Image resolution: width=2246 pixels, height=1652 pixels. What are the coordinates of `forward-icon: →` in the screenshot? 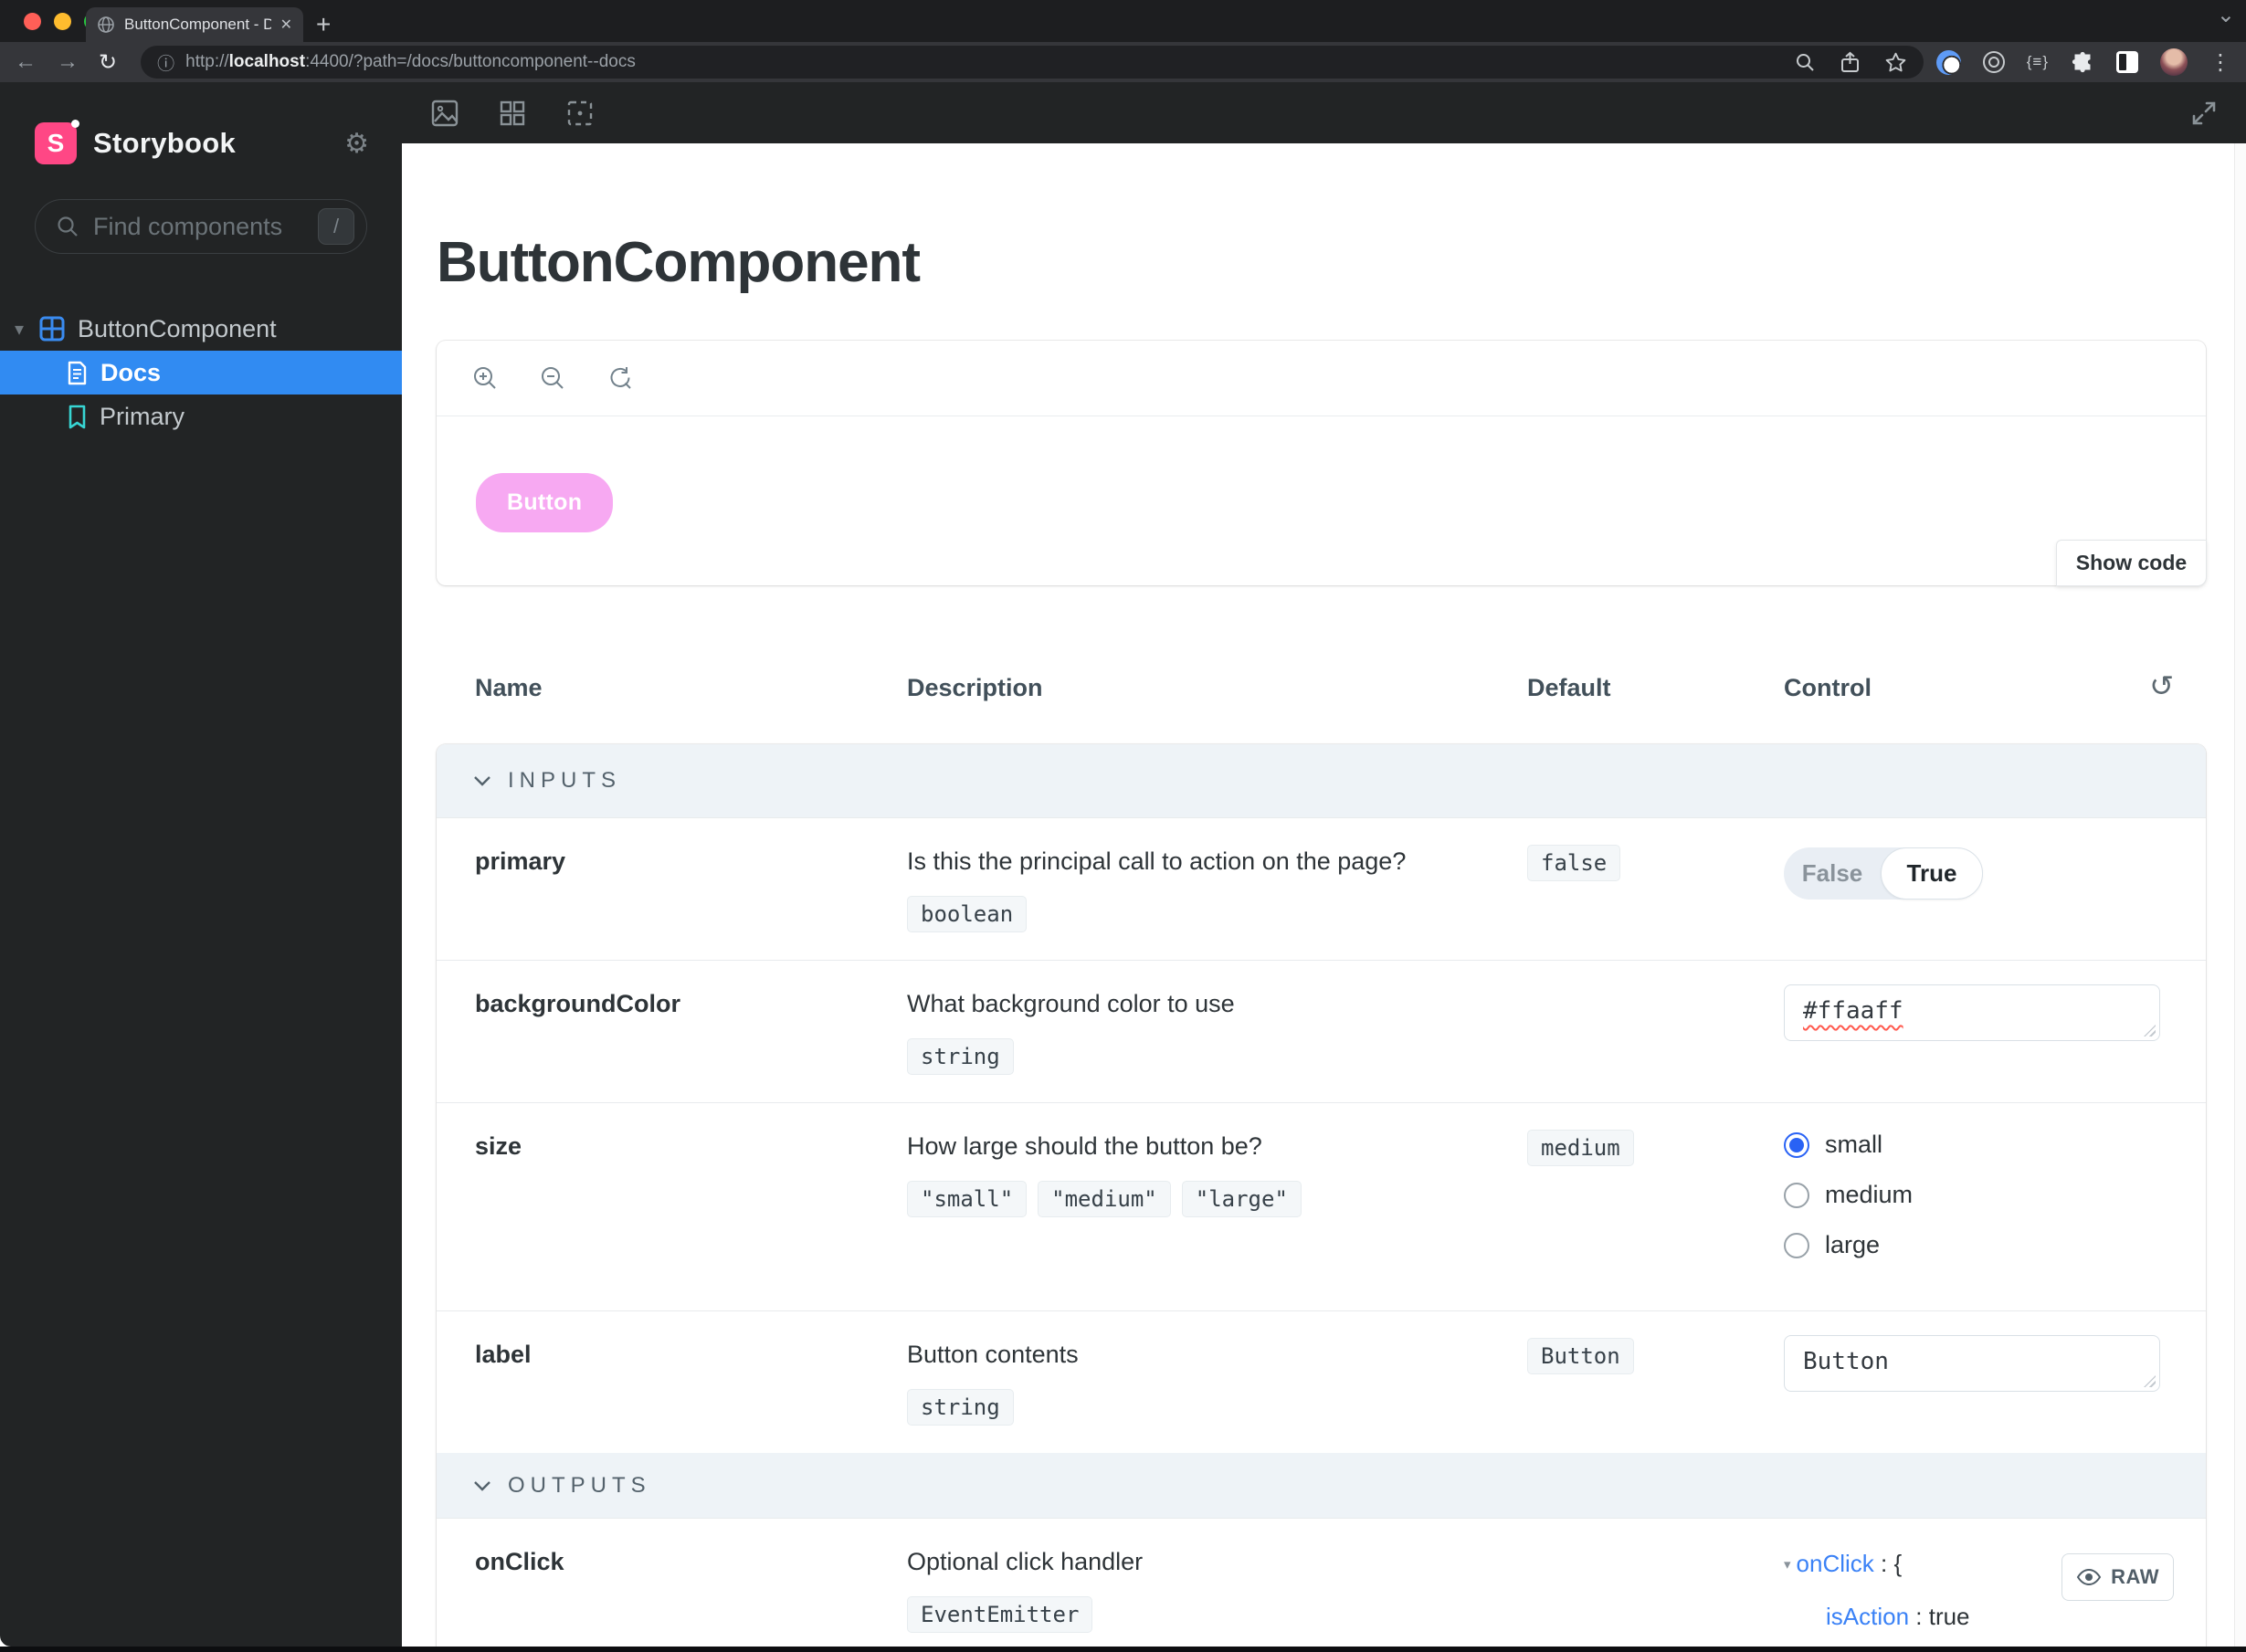 It's located at (68, 62).